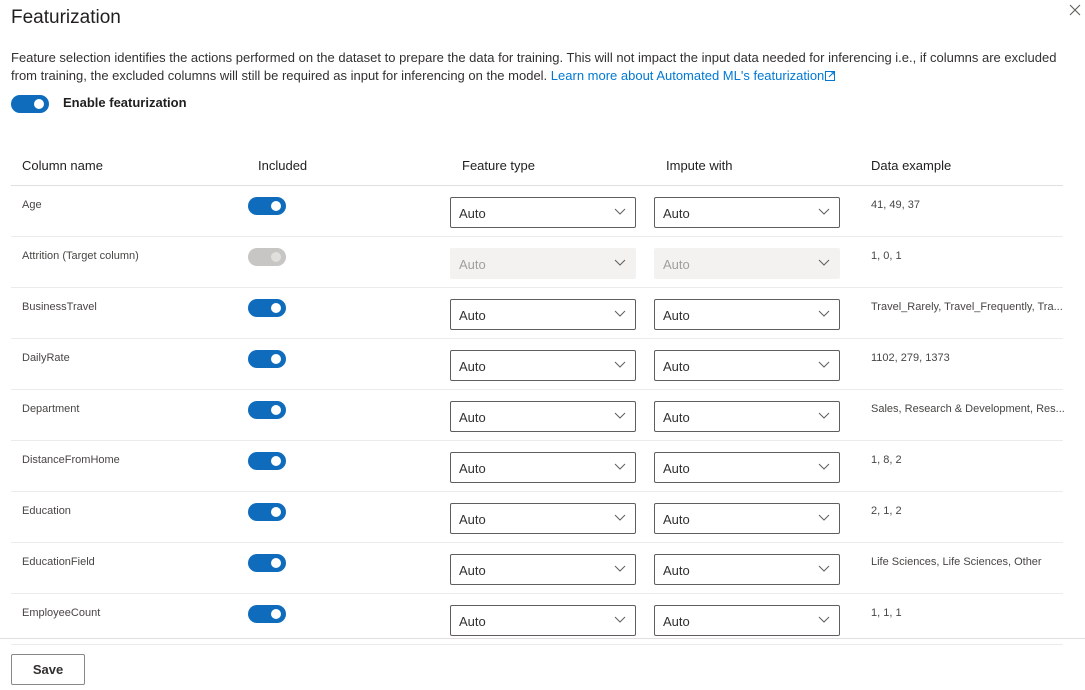 The height and width of the screenshot is (690, 1085). I want to click on table-row: Attrition (Target column) Auto Auto 1, 0, 1, so click(537, 262).